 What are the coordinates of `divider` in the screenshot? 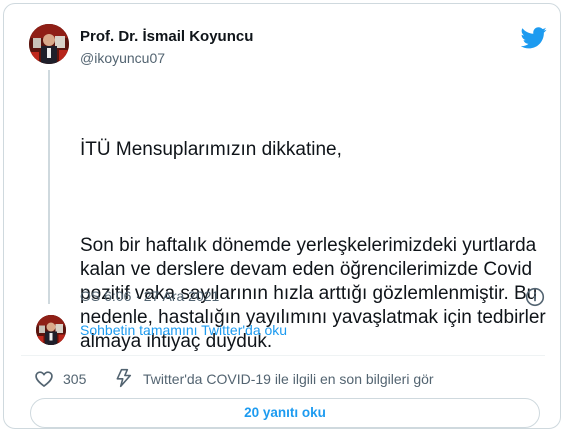 It's located at (283, 355).